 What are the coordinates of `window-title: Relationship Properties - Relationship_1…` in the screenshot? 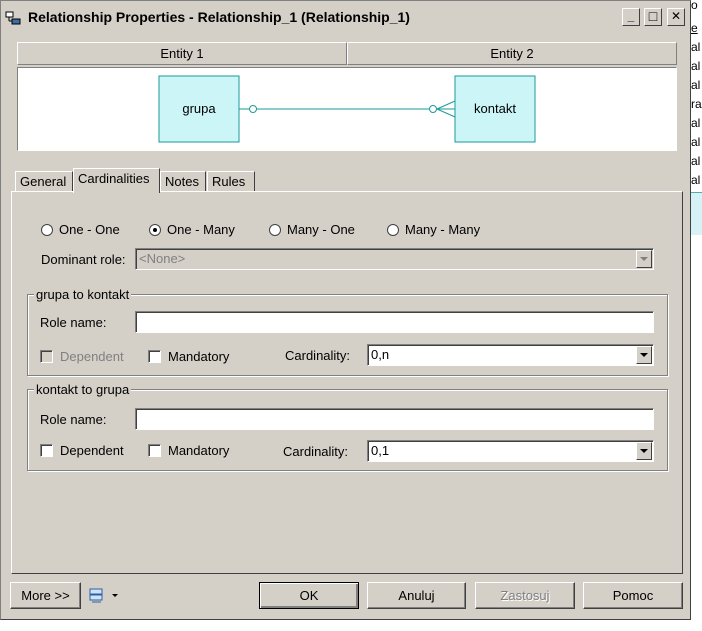 It's located at (219, 17).